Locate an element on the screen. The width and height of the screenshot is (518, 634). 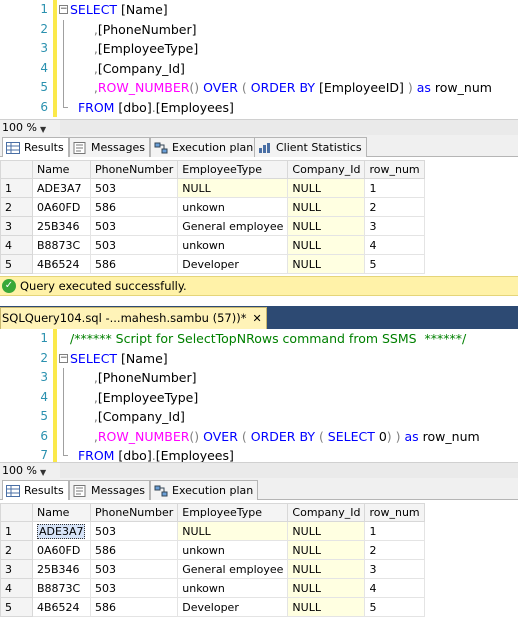
code-line: 3 ,[PhoneNumber] is located at coordinates (259, 378).